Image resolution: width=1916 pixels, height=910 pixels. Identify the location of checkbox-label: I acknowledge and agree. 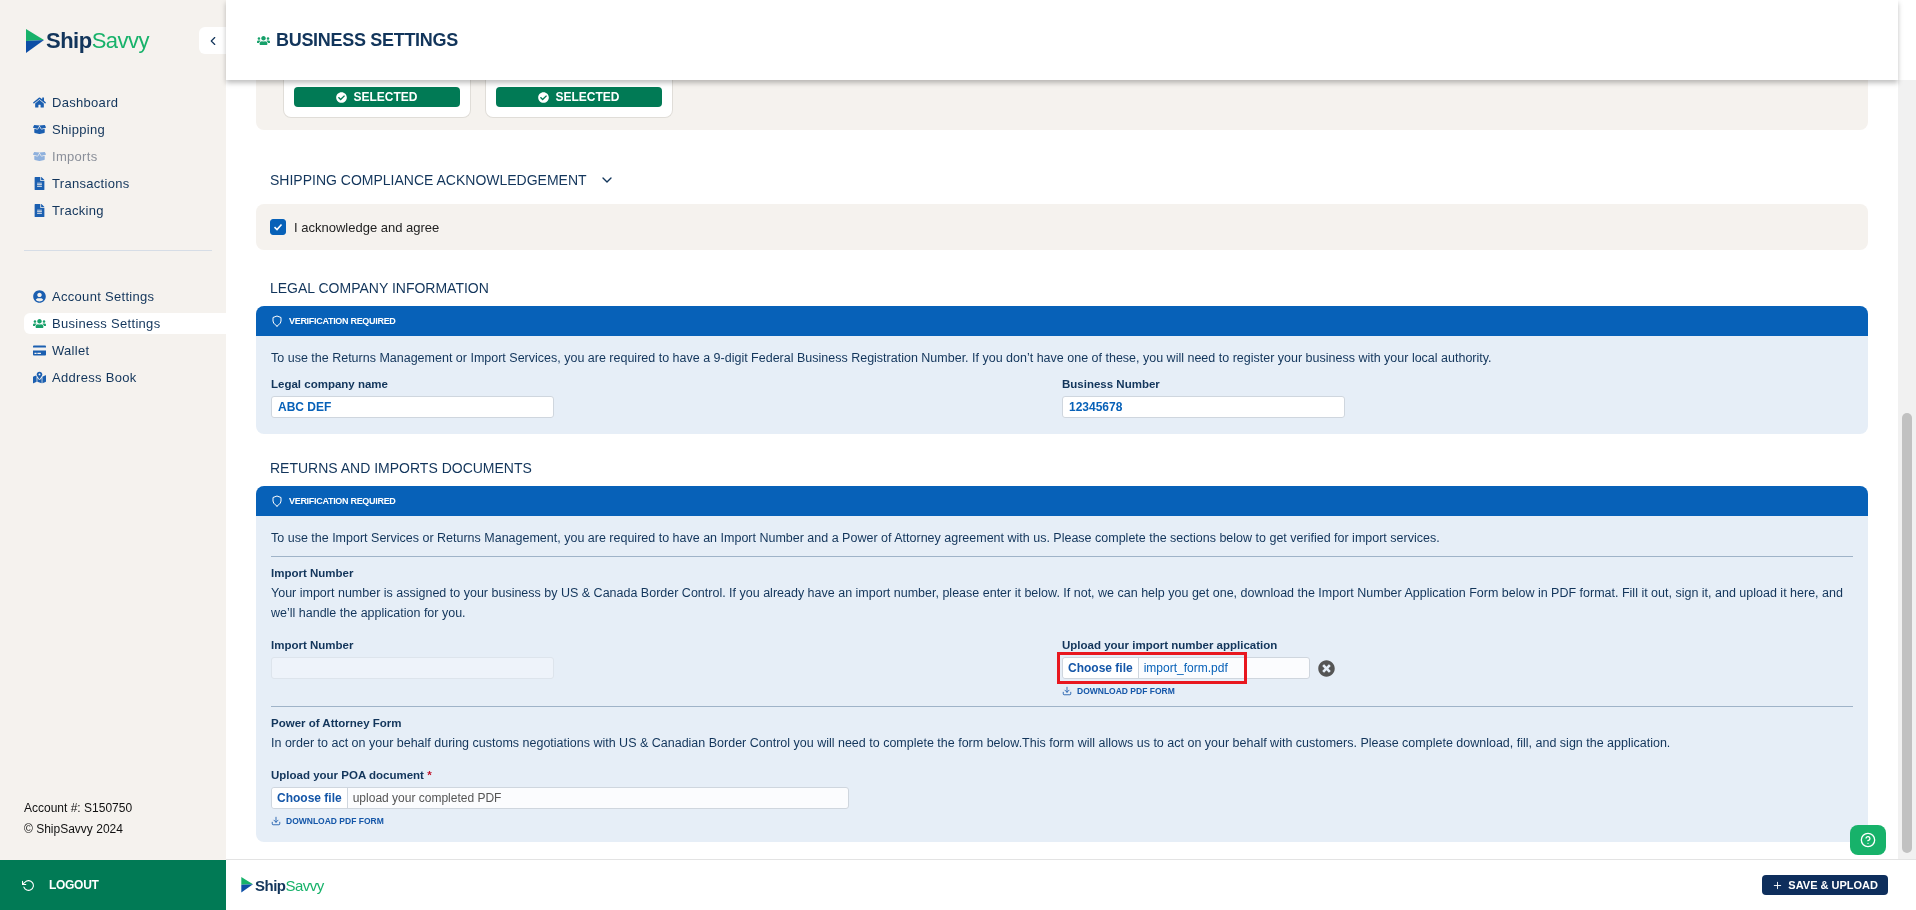
(367, 227).